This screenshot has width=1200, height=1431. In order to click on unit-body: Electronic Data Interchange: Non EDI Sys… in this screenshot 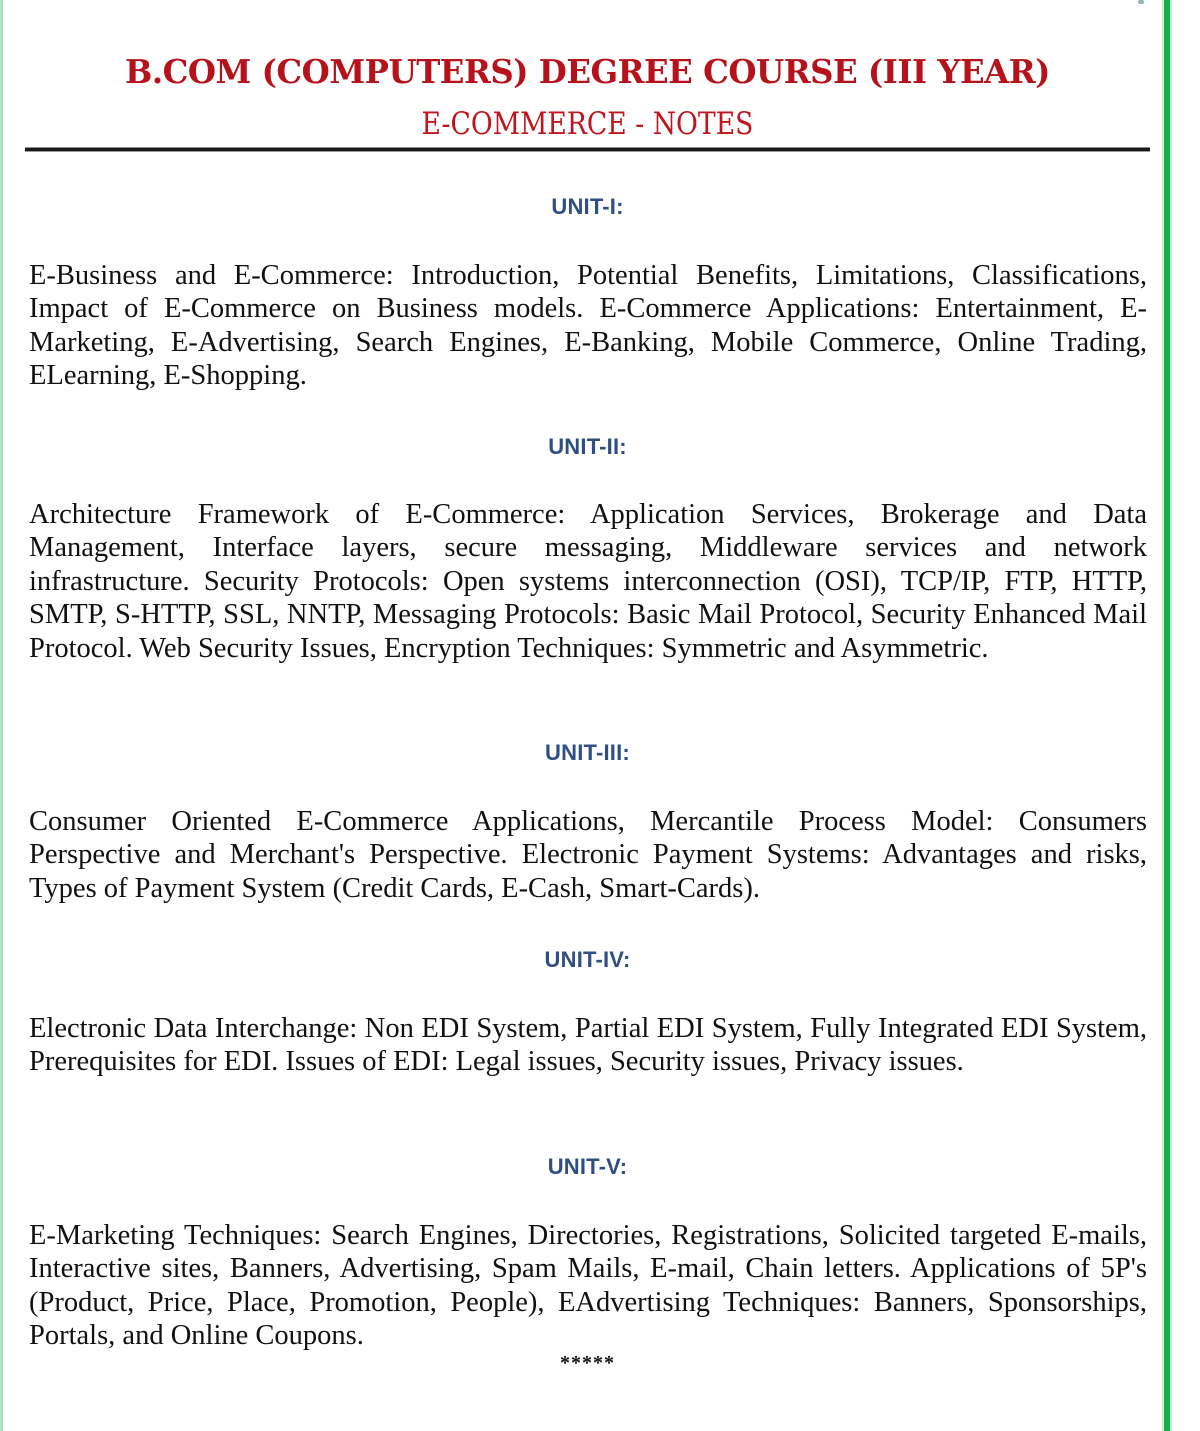, I will do `click(588, 1045)`.